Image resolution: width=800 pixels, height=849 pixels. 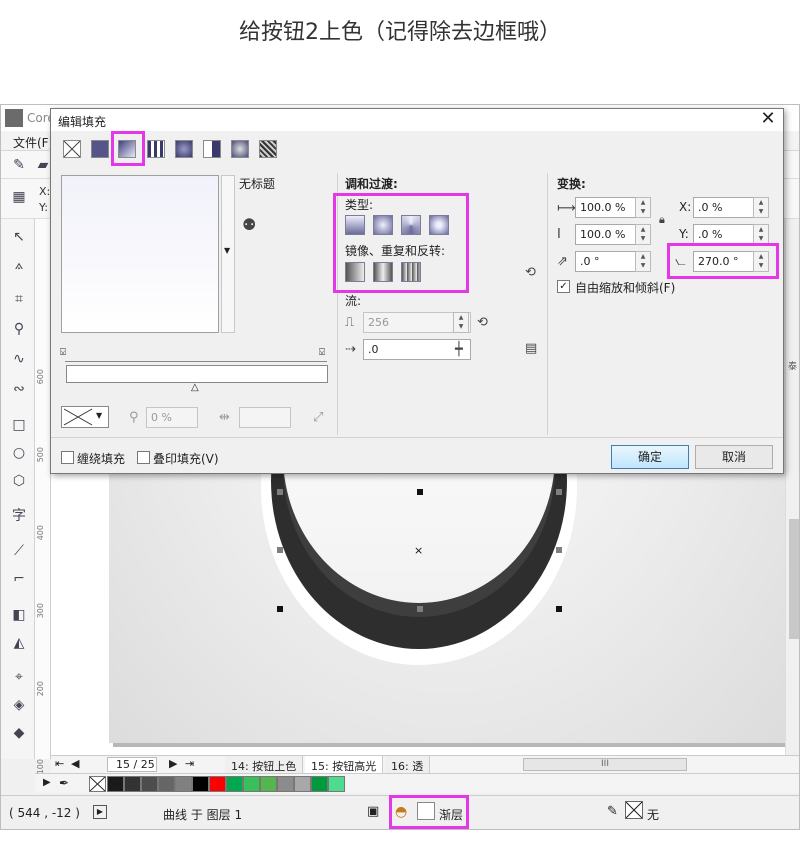 What do you see at coordinates (643, 234) in the screenshot?
I see `height-spinner: ▲ ▼` at bounding box center [643, 234].